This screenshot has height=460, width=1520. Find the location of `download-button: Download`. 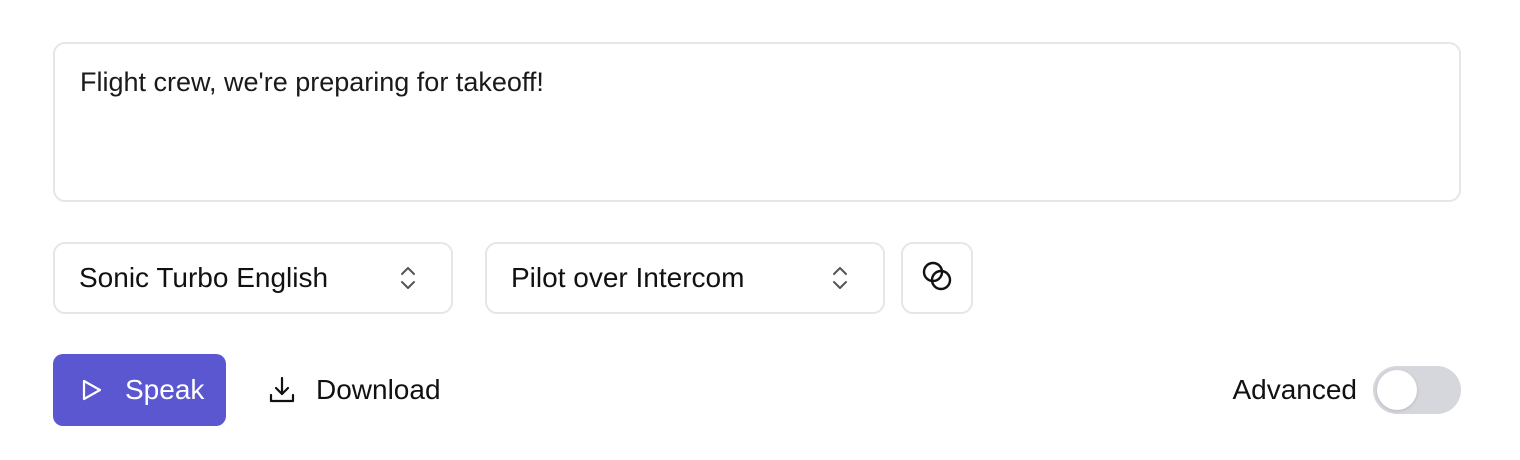

download-button: Download is located at coordinates (354, 390).